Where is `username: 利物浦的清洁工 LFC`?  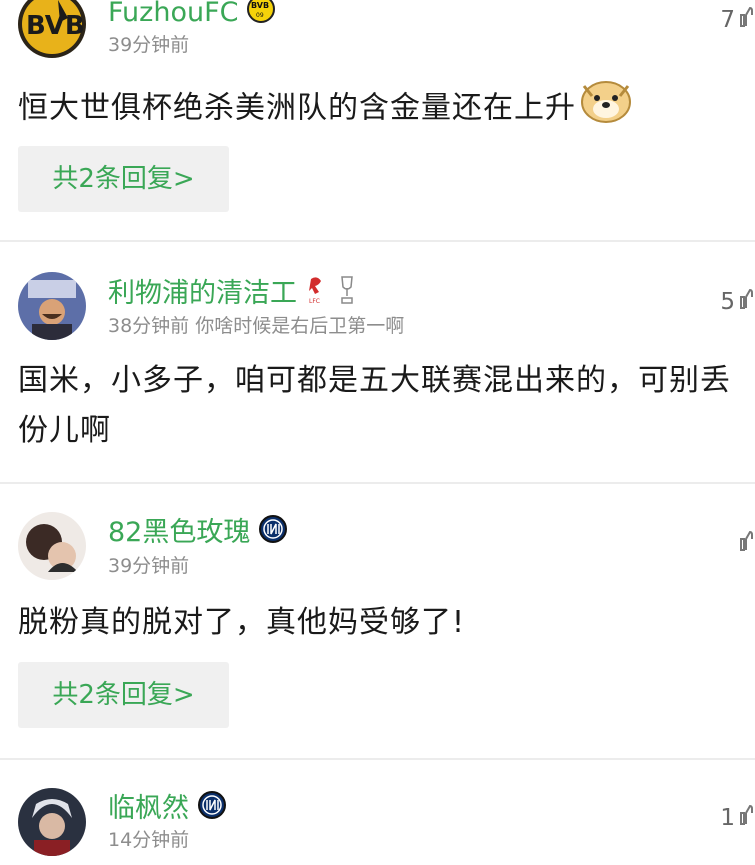
username: 利物浦的清洁工 LFC is located at coordinates (232, 294).